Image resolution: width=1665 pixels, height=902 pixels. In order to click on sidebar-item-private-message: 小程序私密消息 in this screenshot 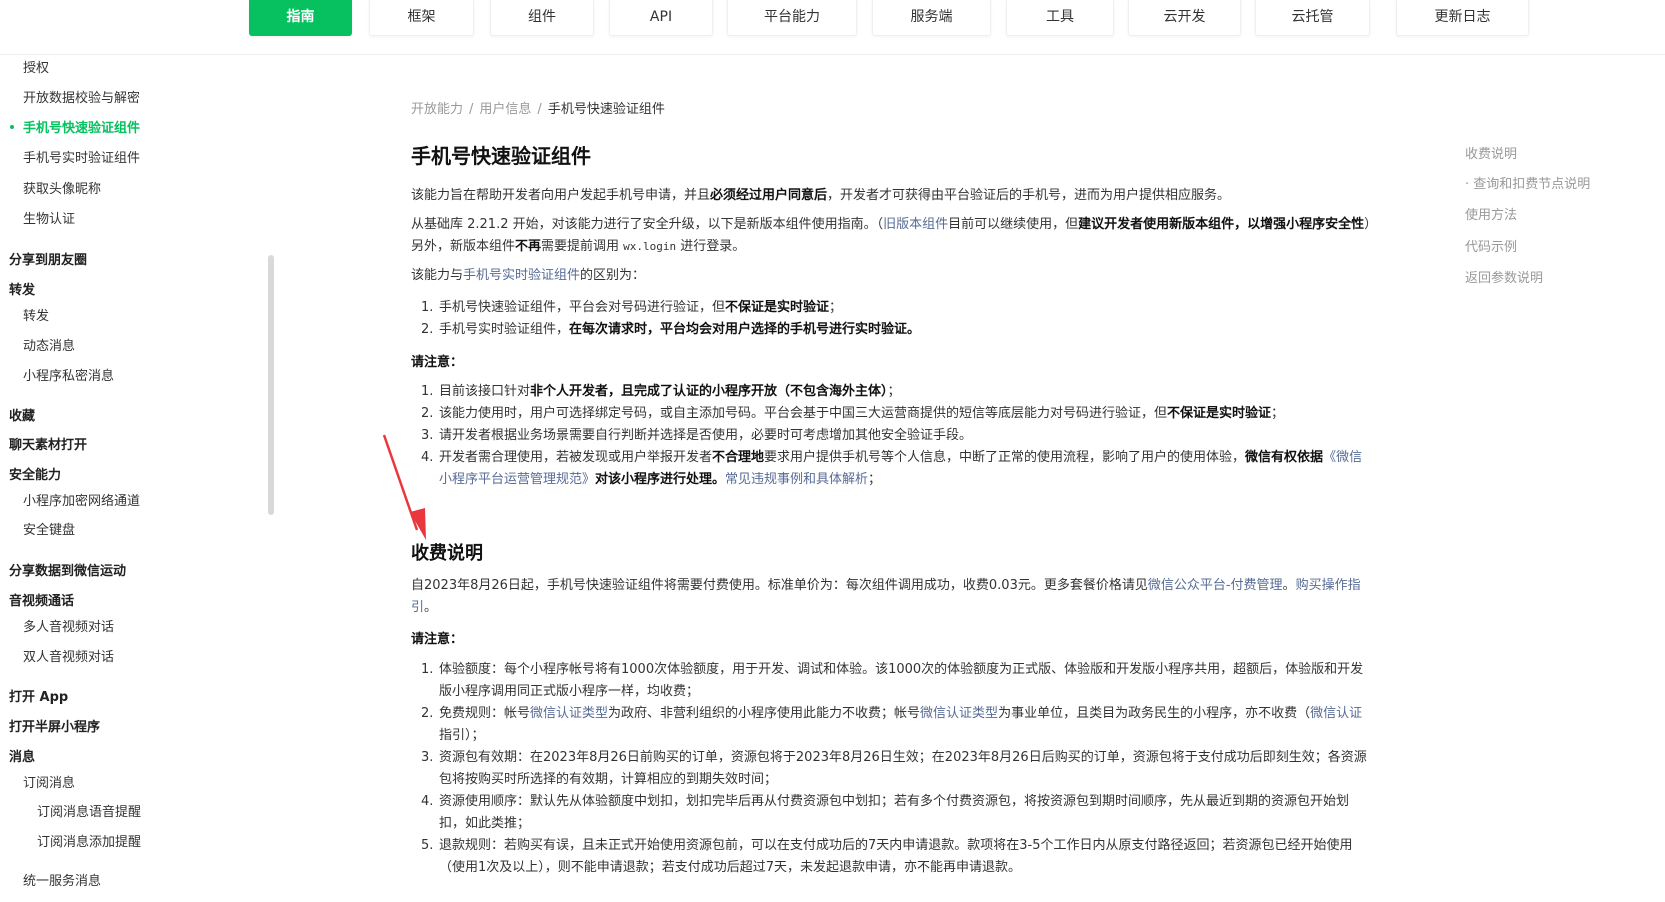, I will do `click(68, 374)`.